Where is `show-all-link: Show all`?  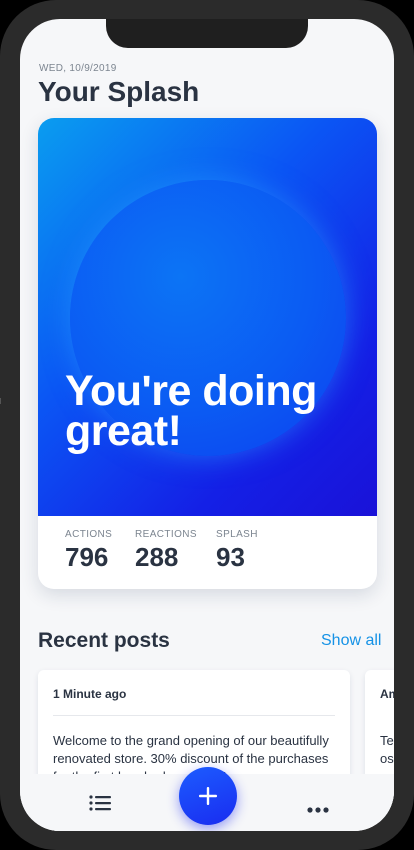 show-all-link: Show all is located at coordinates (351, 641).